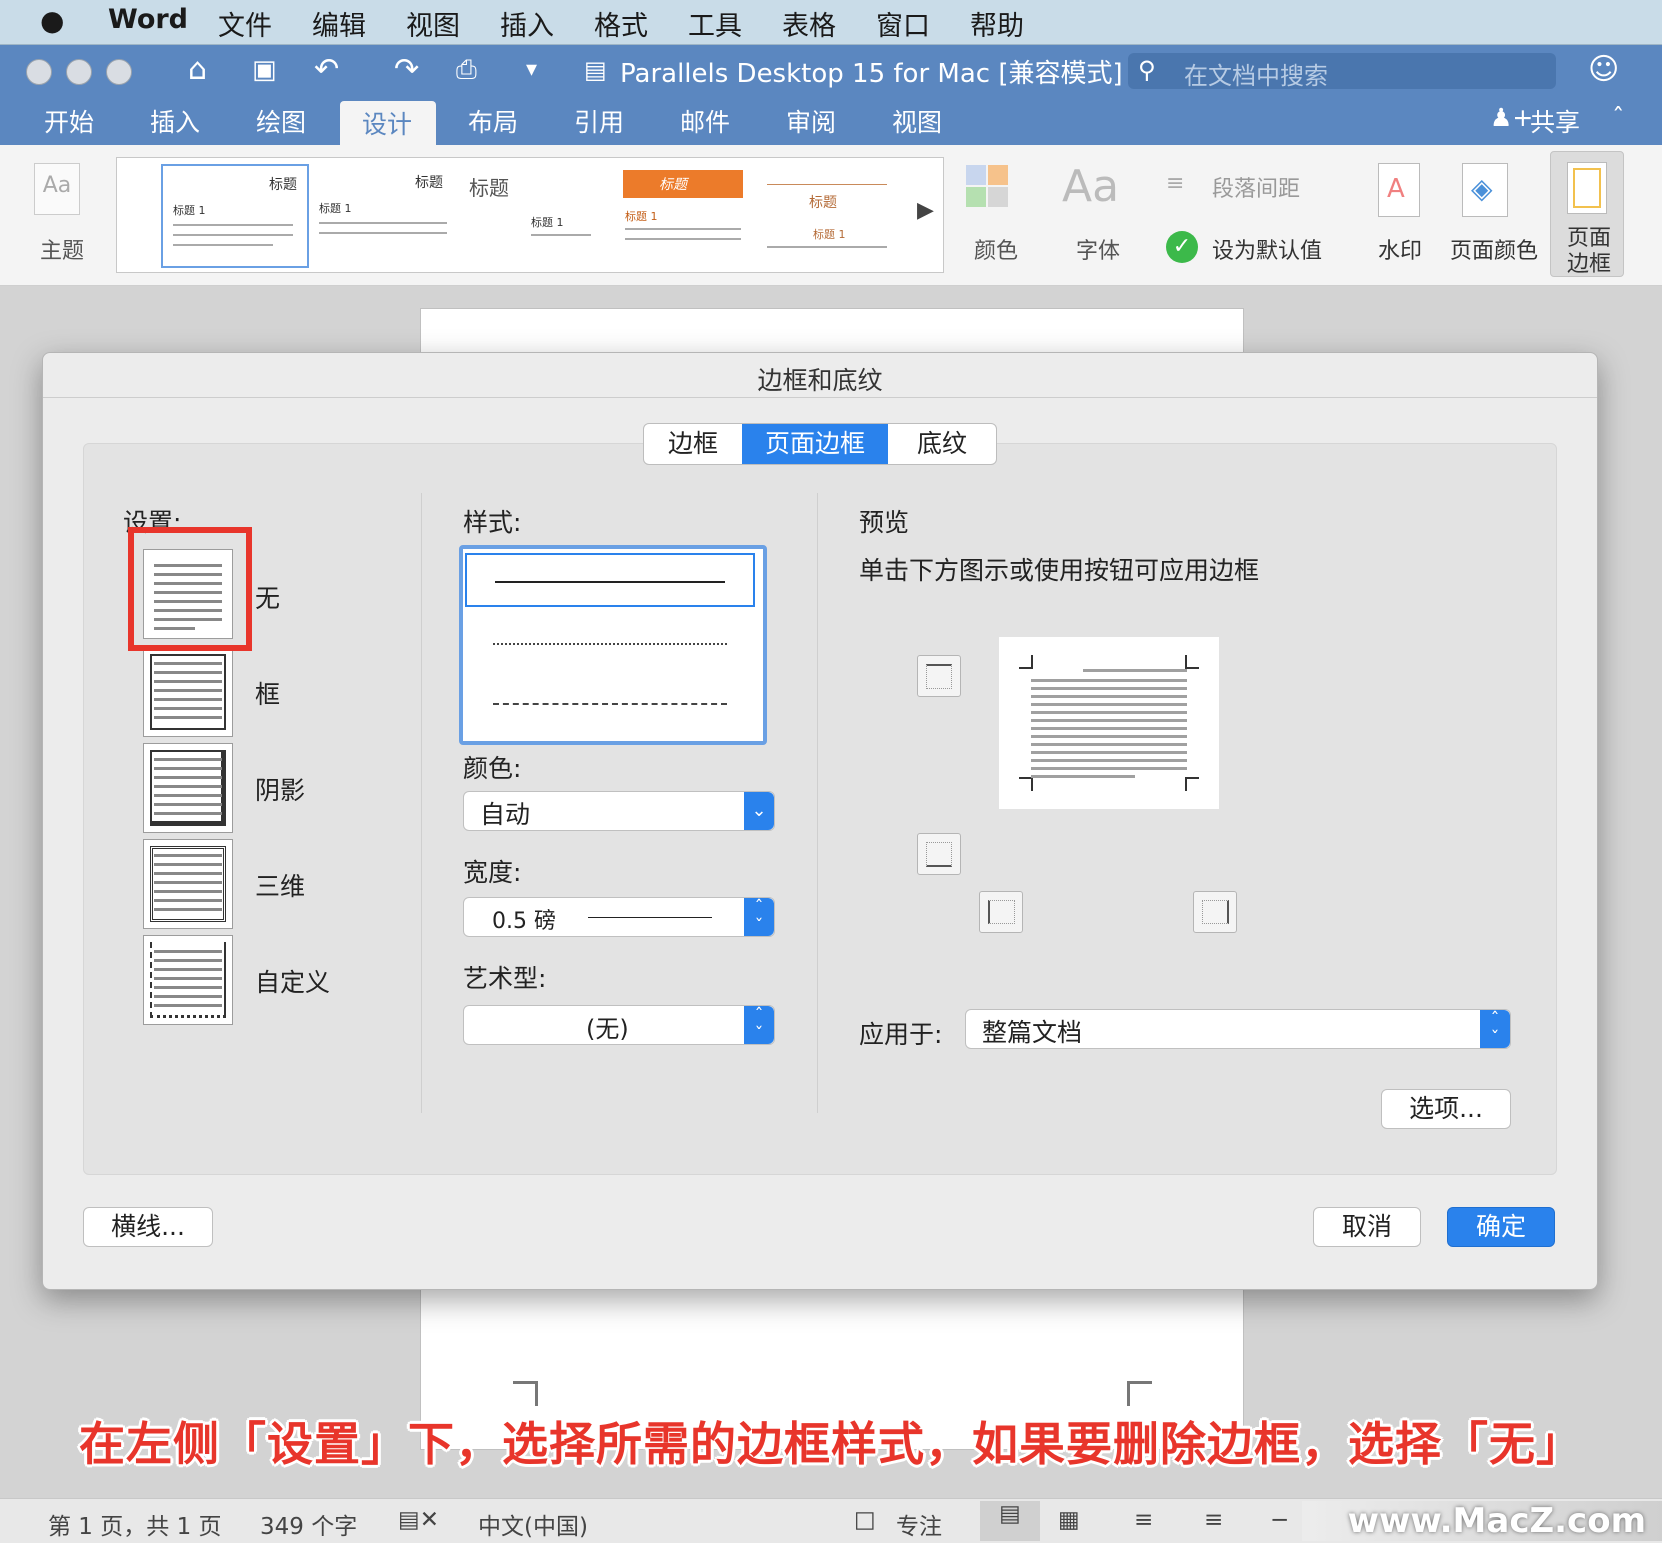 The height and width of the screenshot is (1543, 1662). I want to click on tab-layout: 布局, so click(493, 121).